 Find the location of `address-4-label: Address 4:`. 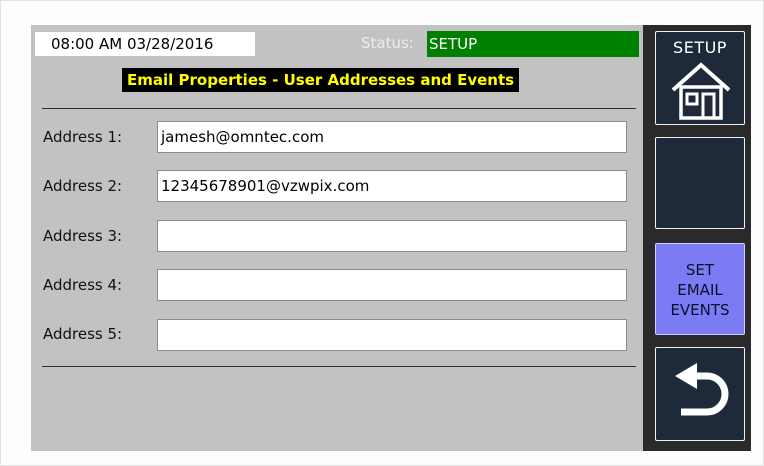

address-4-label: Address 4: is located at coordinates (83, 285).